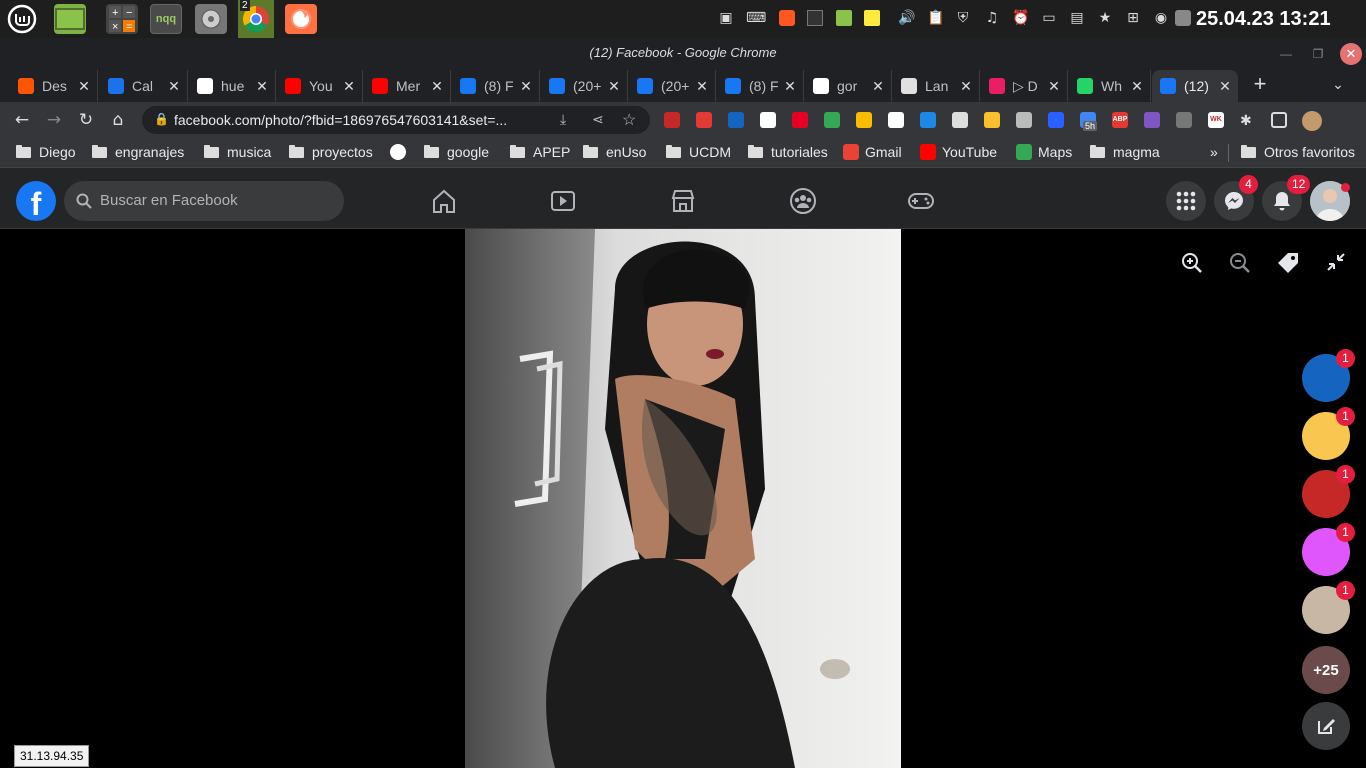  What do you see at coordinates (237, 152) in the screenshot?
I see `bookmark-musica: musica` at bounding box center [237, 152].